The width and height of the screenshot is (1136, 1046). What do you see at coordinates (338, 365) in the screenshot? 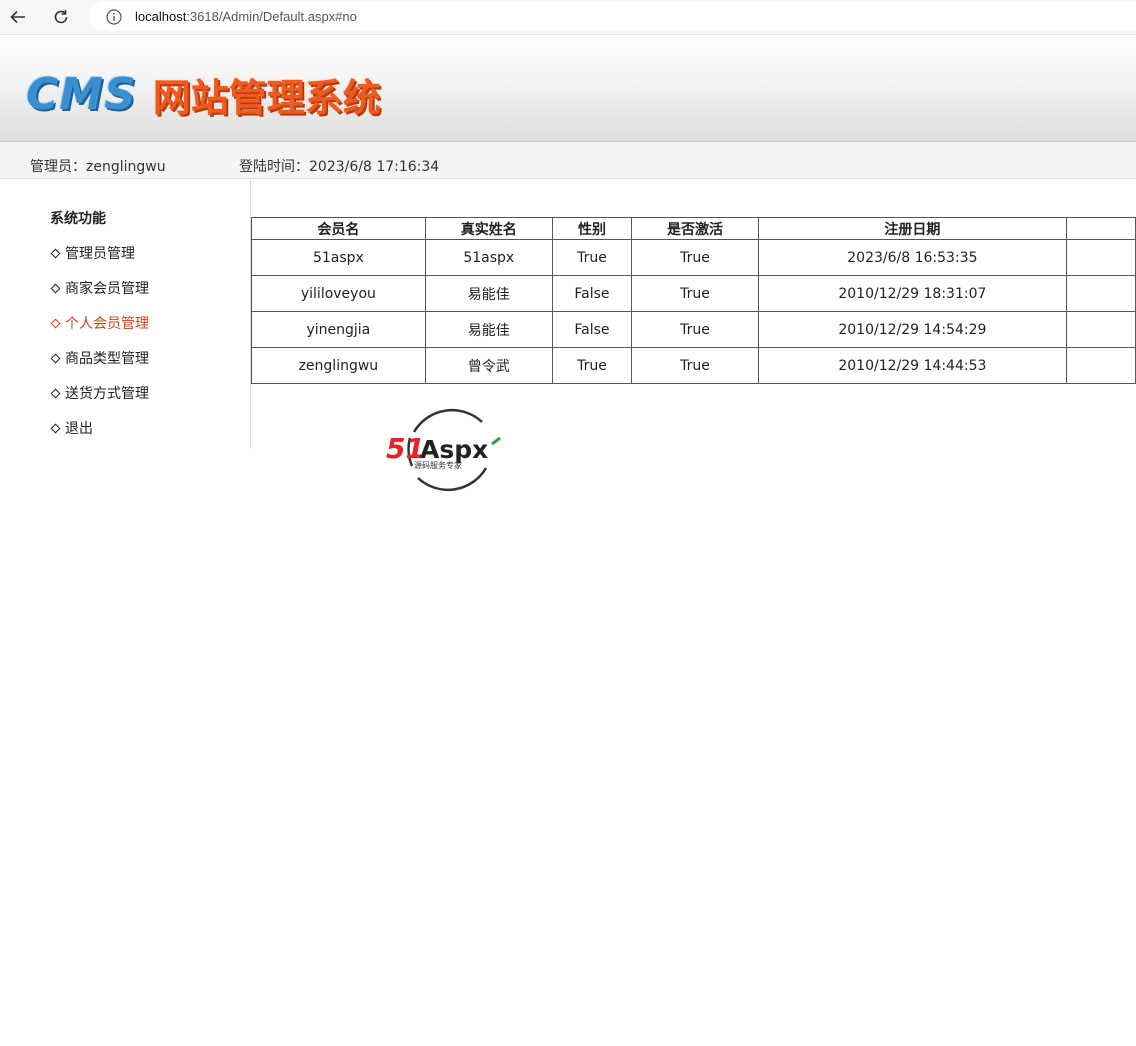
I see `cell-username: zenglingwu` at bounding box center [338, 365].